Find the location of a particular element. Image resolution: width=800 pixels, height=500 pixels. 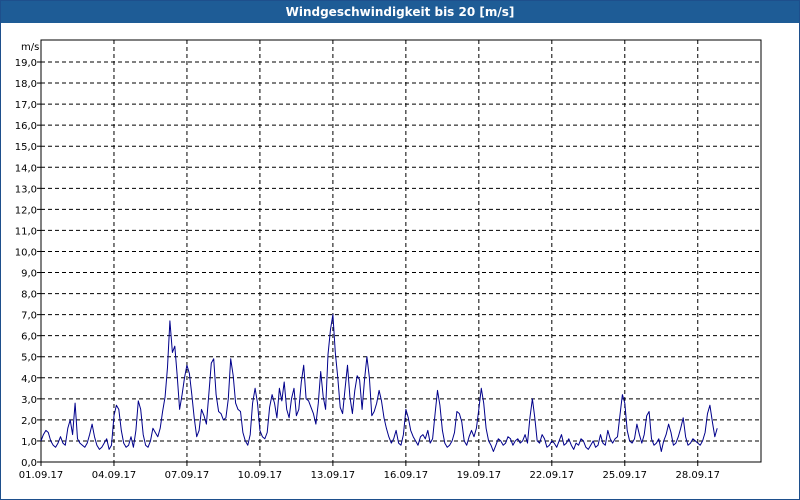

y-tick-label: 5,0 is located at coordinates (29, 358).